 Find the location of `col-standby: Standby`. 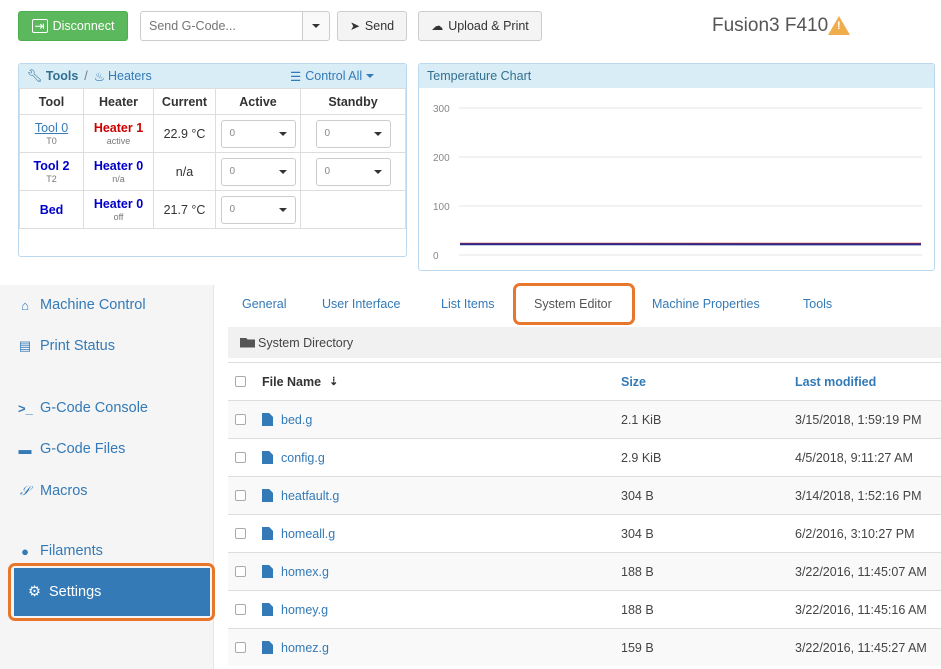

col-standby: Standby is located at coordinates (353, 101).